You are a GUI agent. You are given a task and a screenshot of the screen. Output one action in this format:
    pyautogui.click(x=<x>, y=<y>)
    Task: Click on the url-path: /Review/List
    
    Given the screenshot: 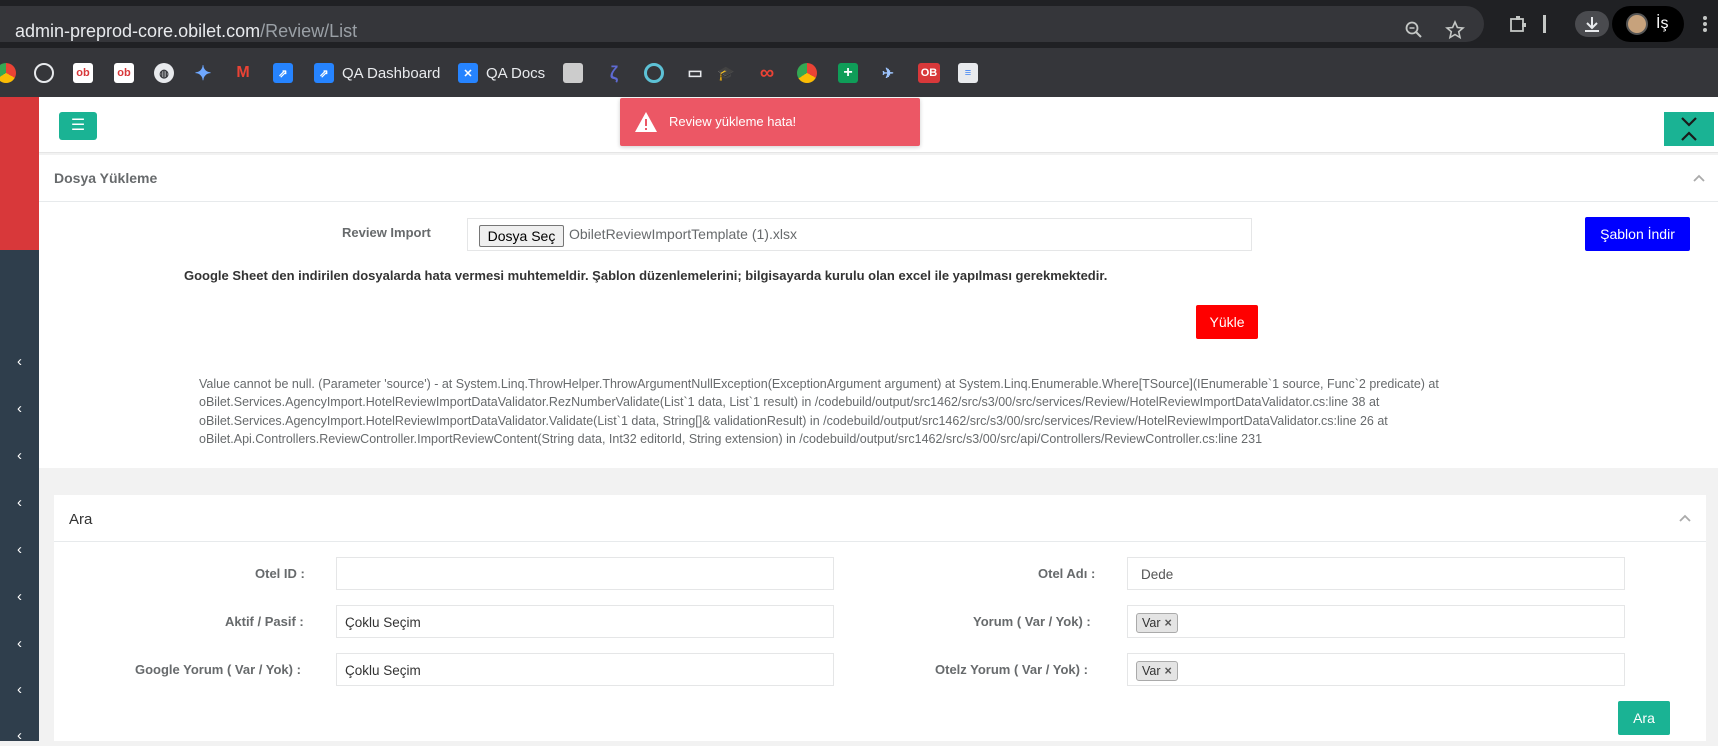 What is the action you would take?
    pyautogui.click(x=309, y=31)
    